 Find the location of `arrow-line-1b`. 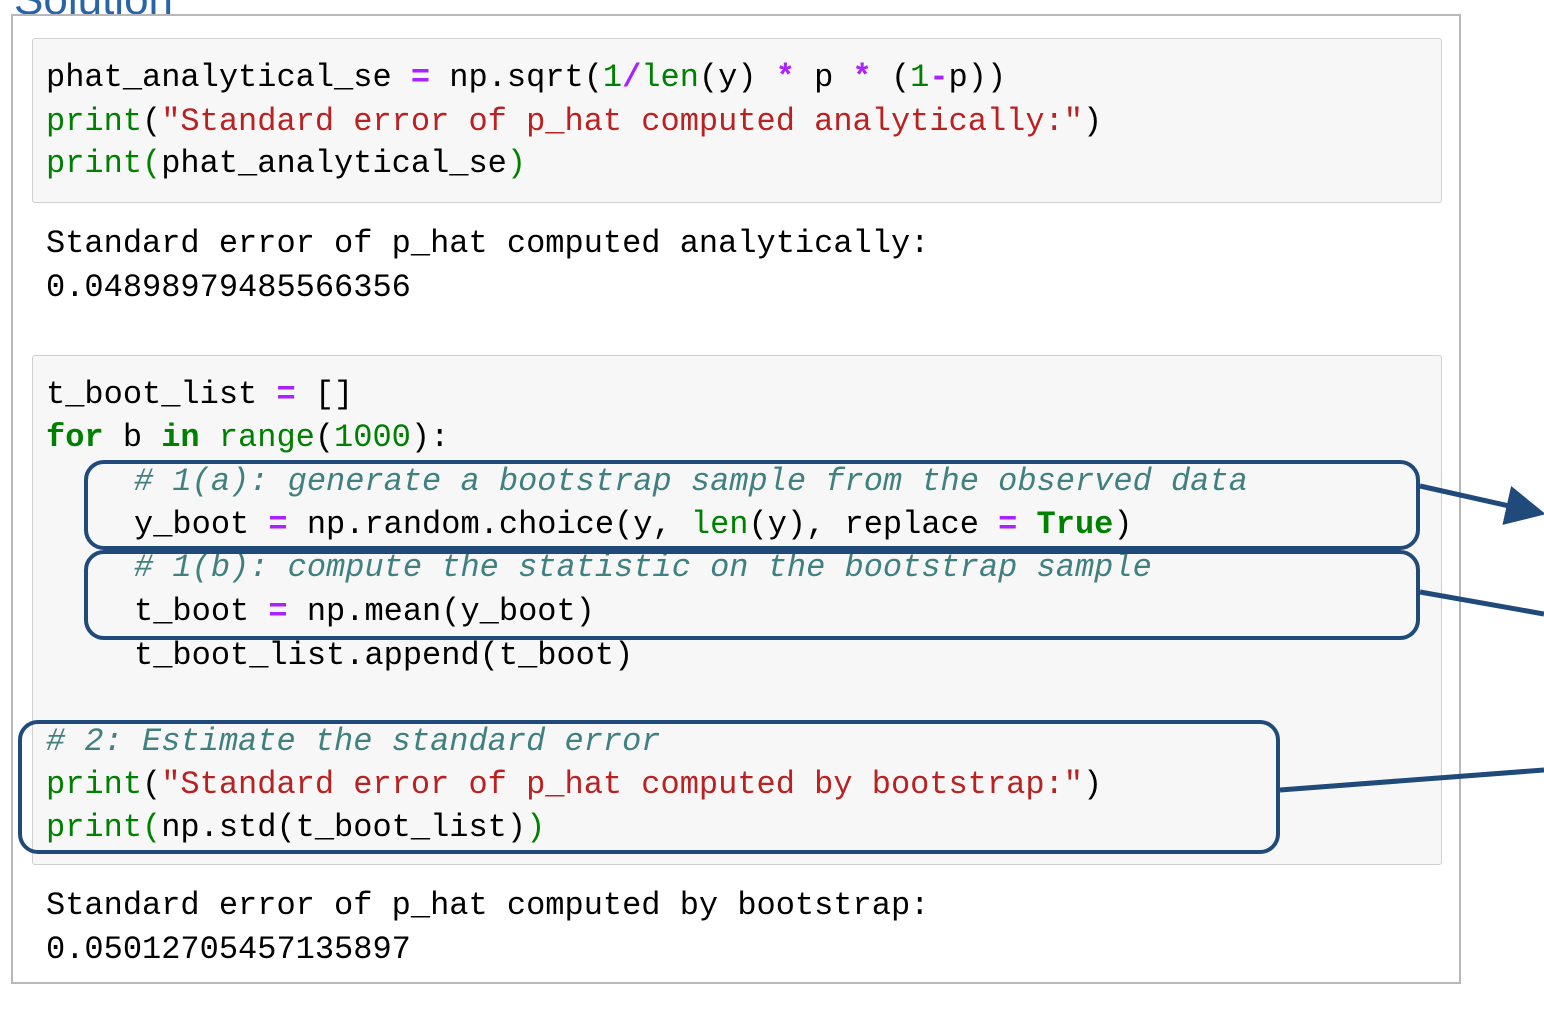

arrow-line-1b is located at coordinates (1481, 603).